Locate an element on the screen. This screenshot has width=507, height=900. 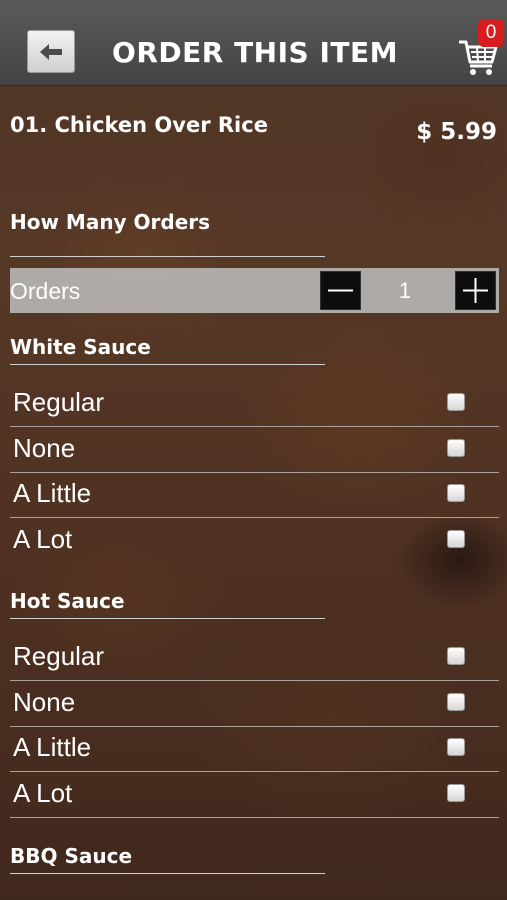
increase-quantity-button is located at coordinates (475, 290).